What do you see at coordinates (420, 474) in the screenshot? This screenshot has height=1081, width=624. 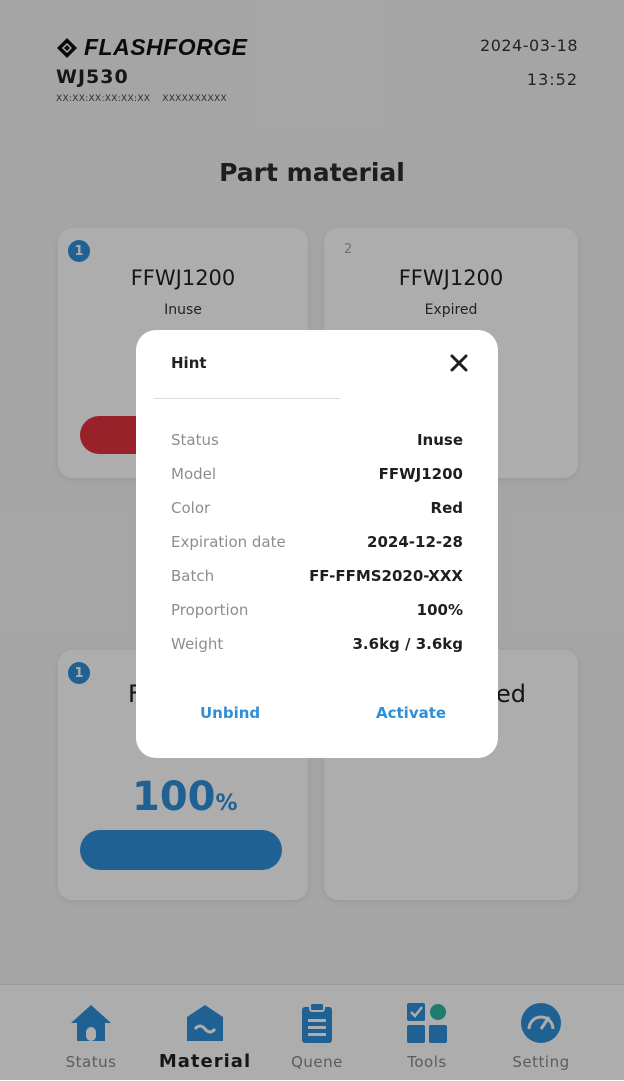 I see `detail-value: FFWJ1200` at bounding box center [420, 474].